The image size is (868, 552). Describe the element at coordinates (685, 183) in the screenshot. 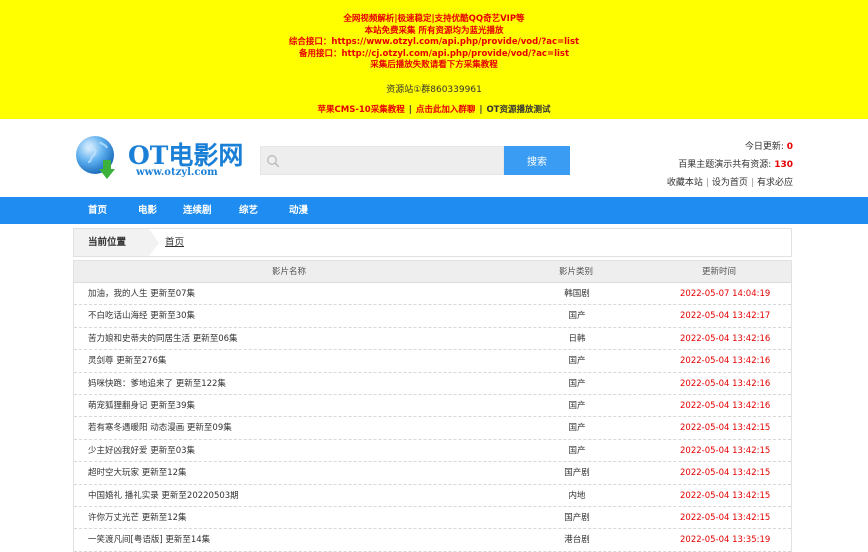

I see `bookmark-link: 收藏本站` at that location.